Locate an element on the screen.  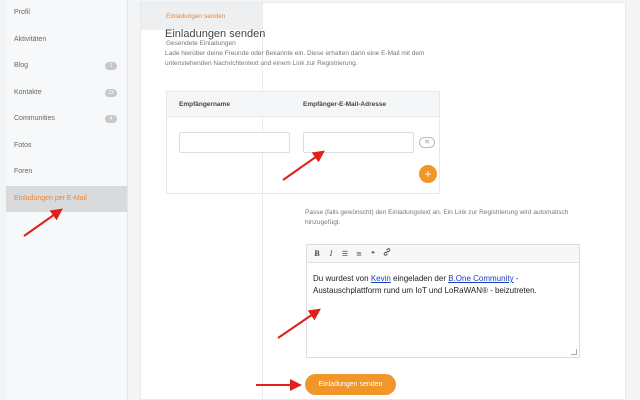
resize-handle is located at coordinates (574, 352).